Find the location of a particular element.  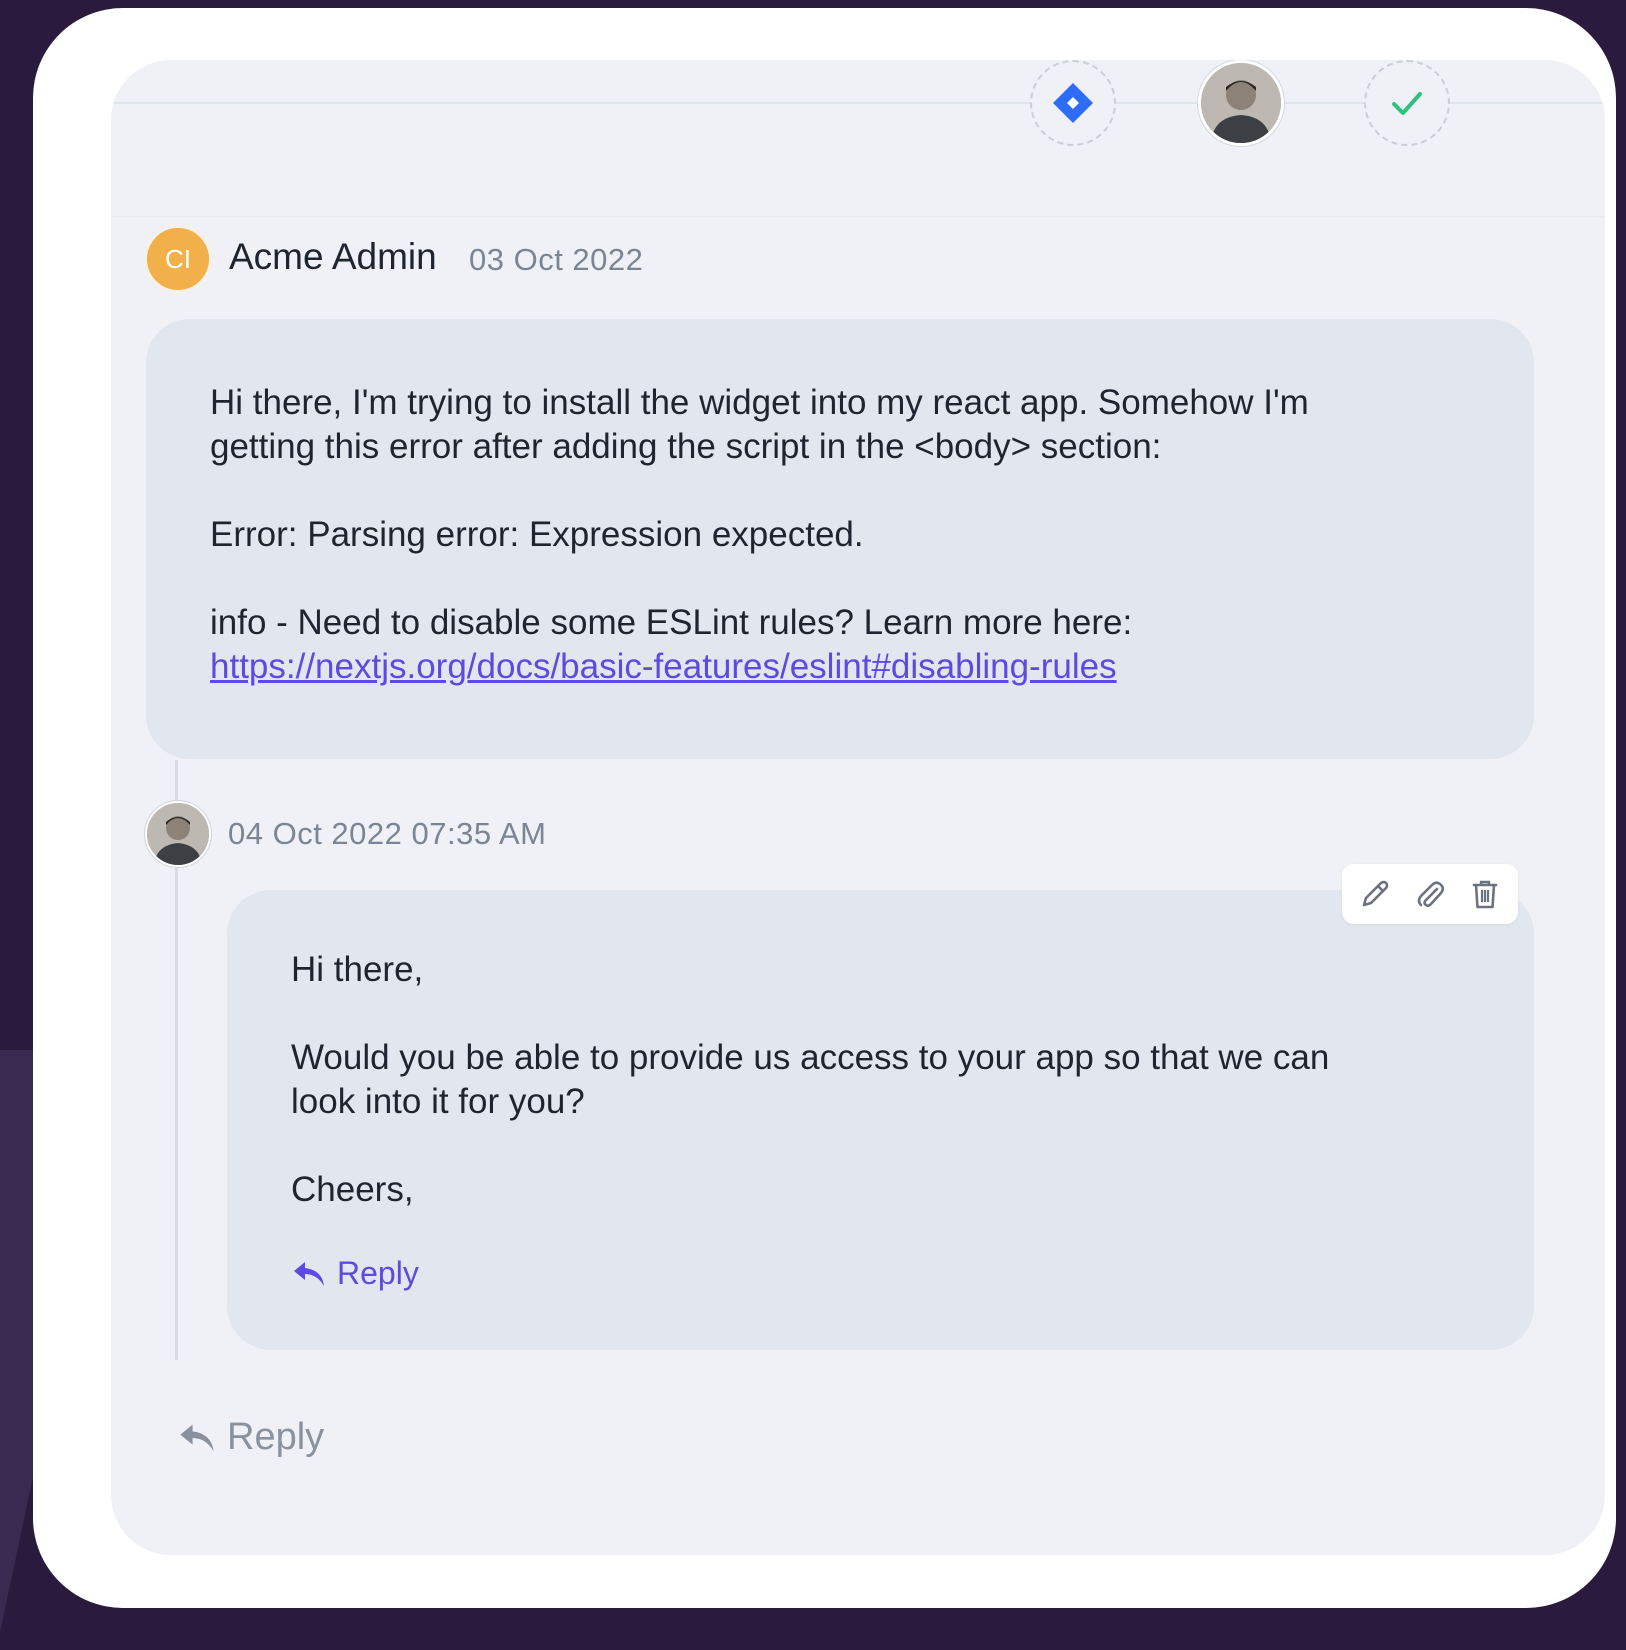

delete-button is located at coordinates (1485, 894).